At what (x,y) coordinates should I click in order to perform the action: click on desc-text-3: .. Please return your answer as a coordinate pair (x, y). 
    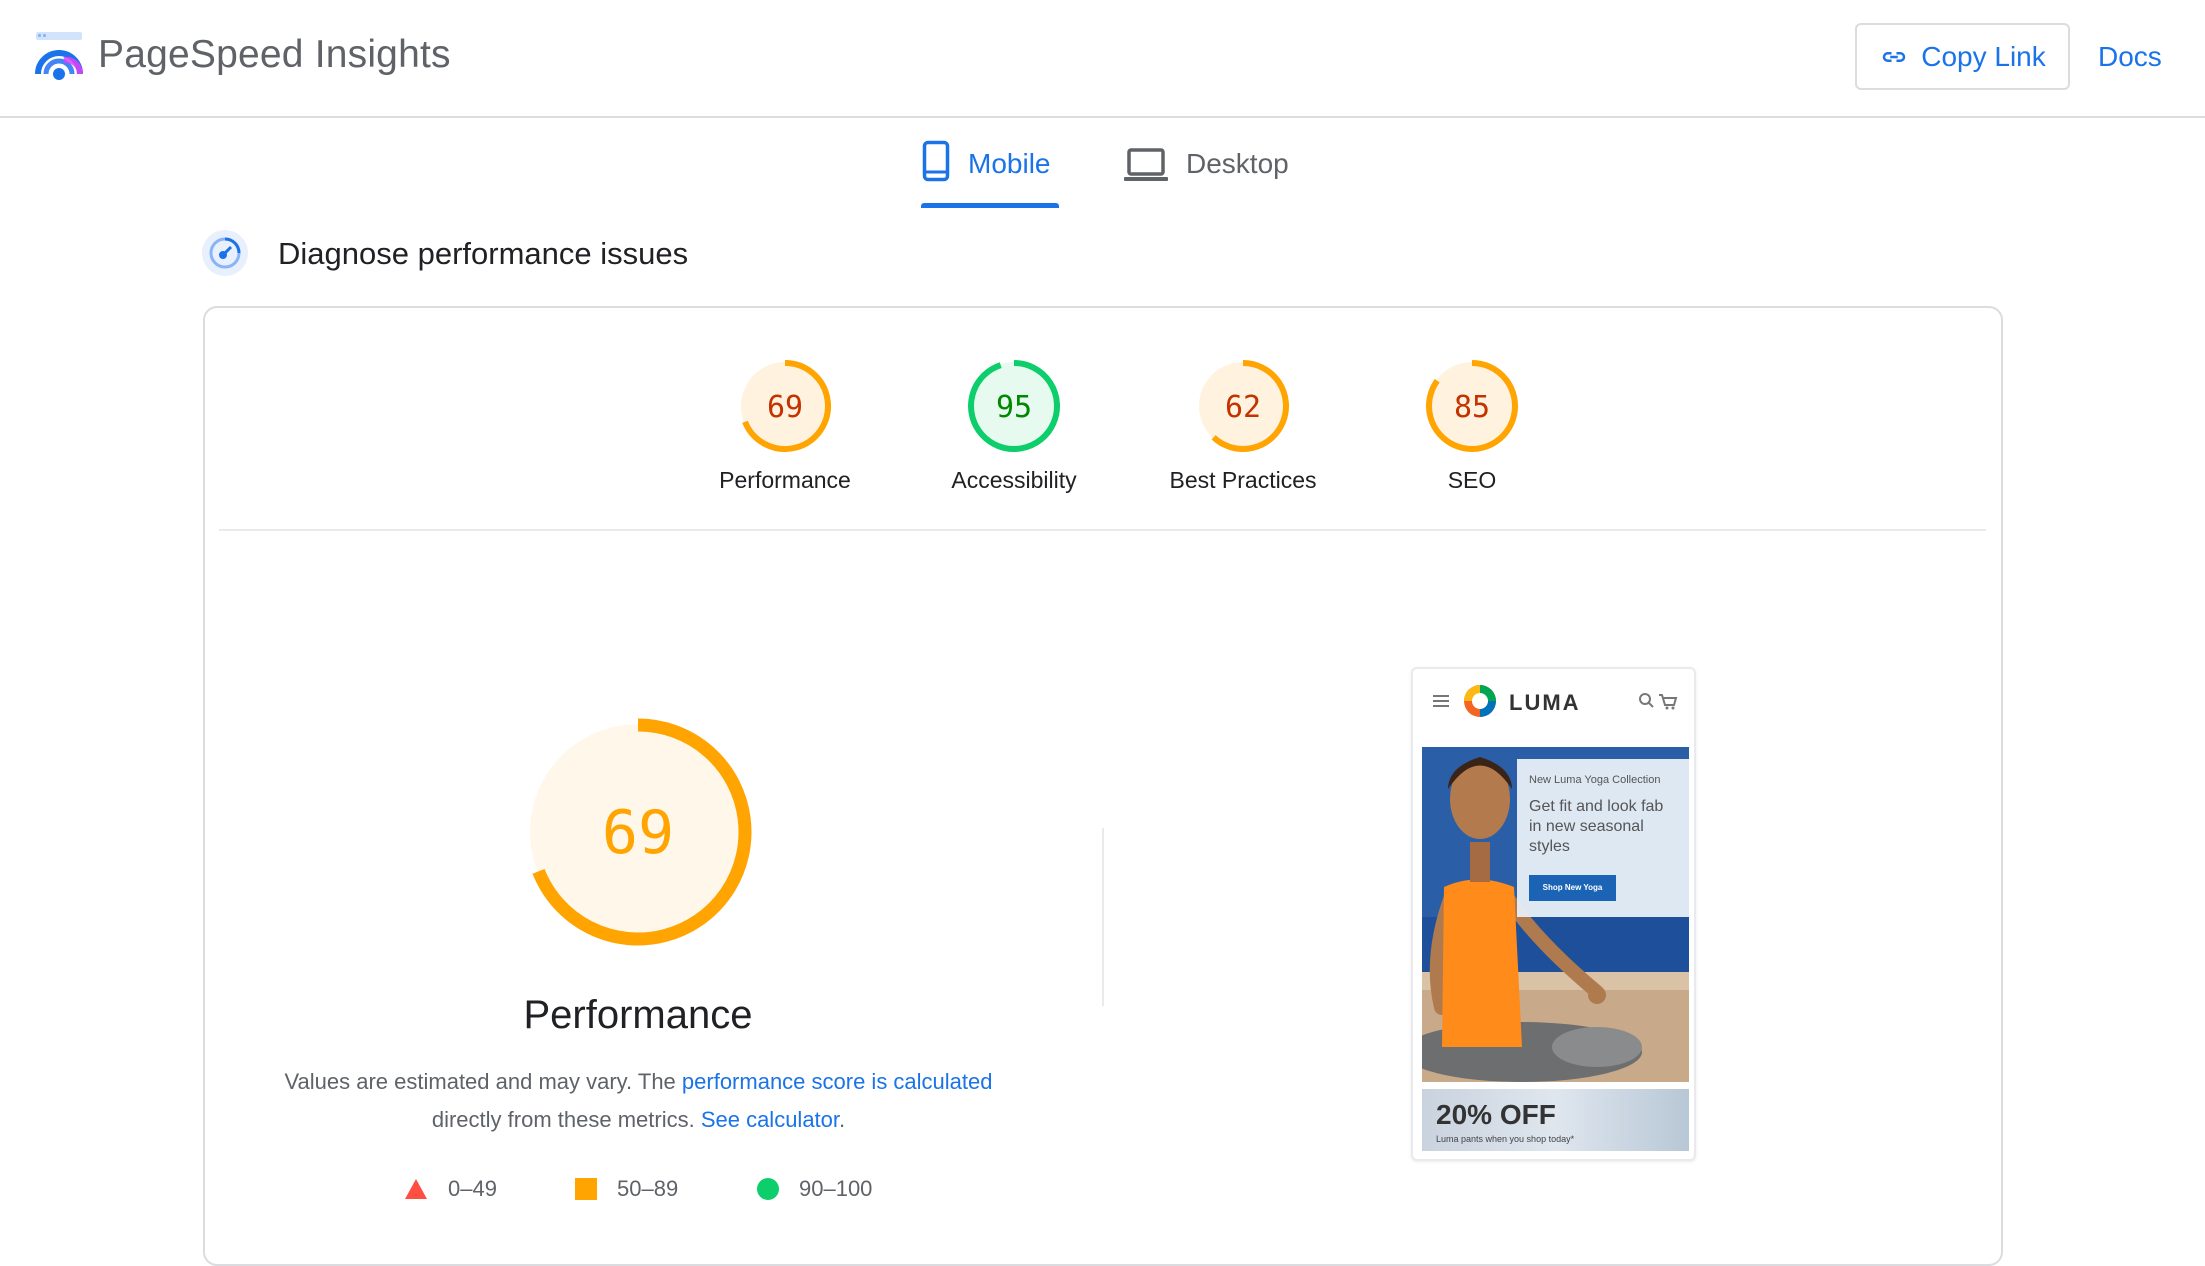
    Looking at the image, I should click on (842, 1119).